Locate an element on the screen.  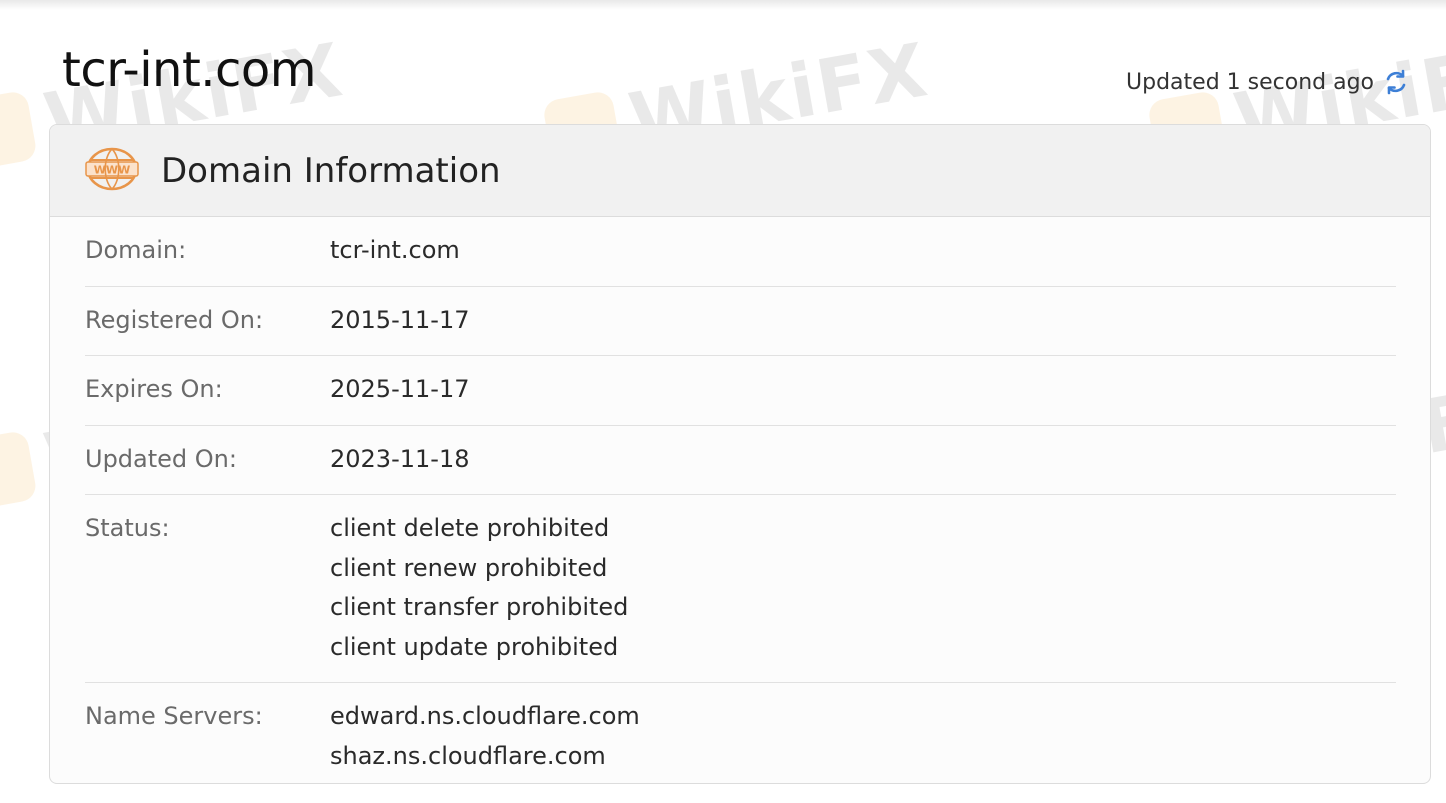
updated-text: Updated 1 second ago is located at coordinates (1250, 82).